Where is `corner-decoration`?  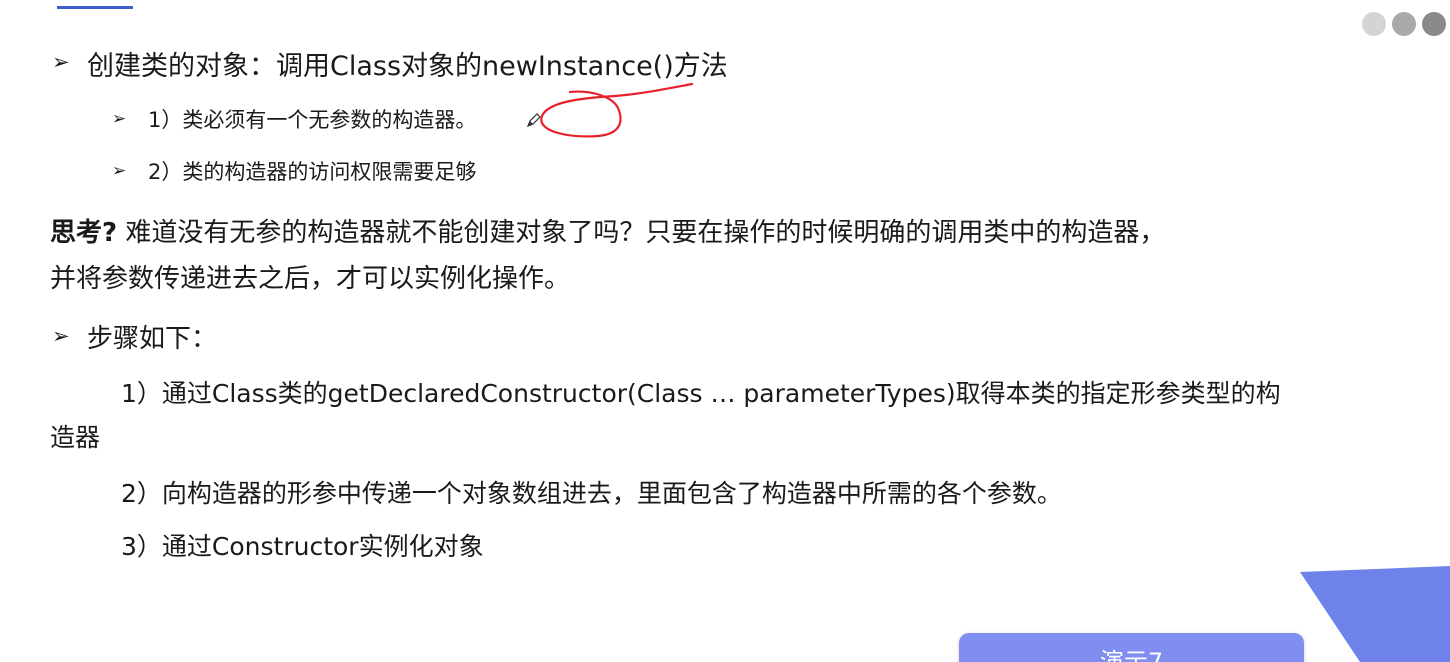
corner-decoration is located at coordinates (1375, 614).